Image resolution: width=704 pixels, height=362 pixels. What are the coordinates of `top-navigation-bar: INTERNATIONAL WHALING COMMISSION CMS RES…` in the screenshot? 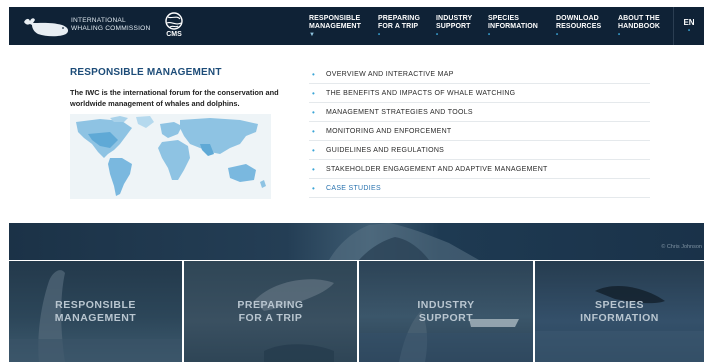 It's located at (356, 26).